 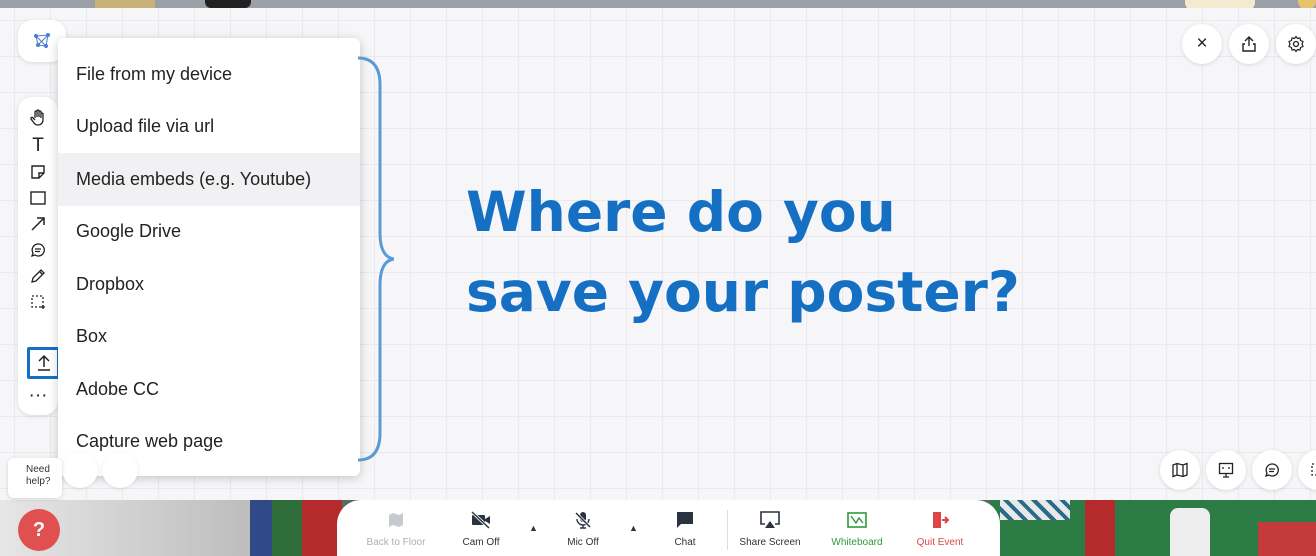 I want to click on curly-brace-annotation, so click(x=375, y=259).